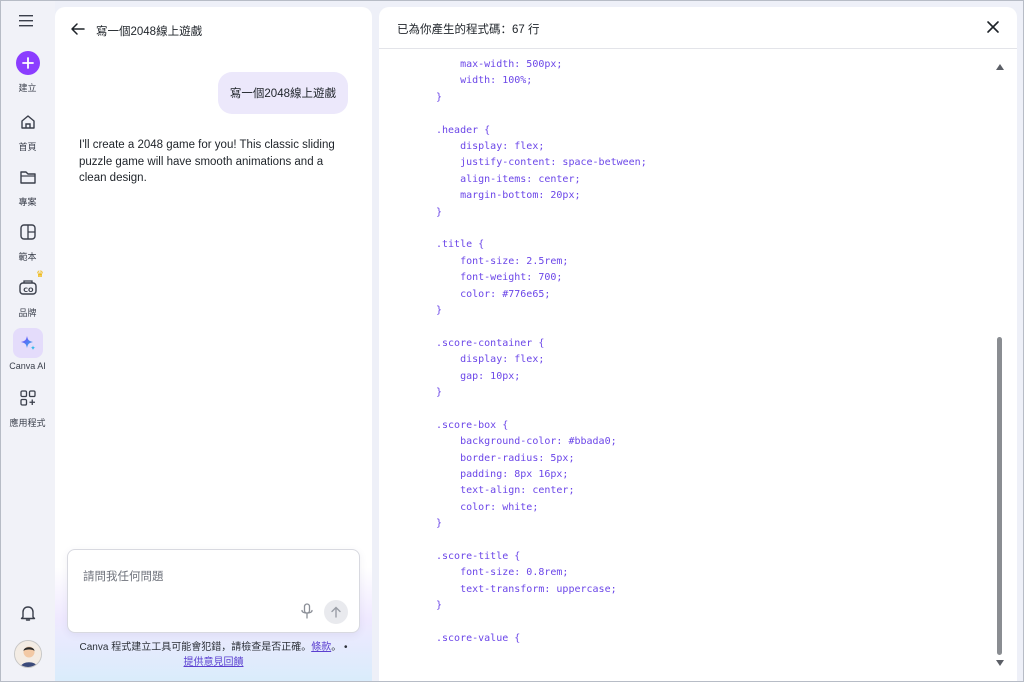  Describe the element at coordinates (27, 232) in the screenshot. I see `template-icon` at that location.